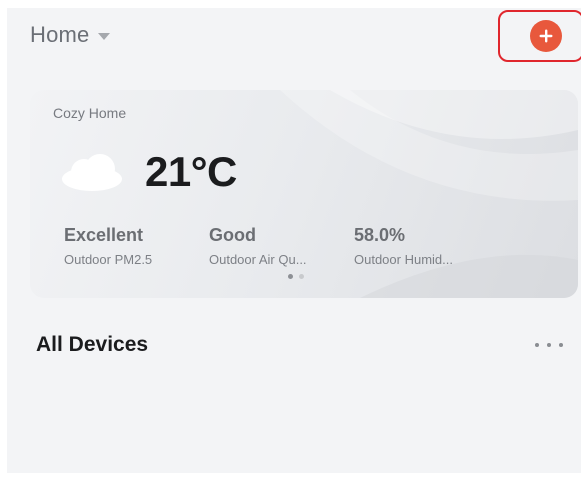  Describe the element at coordinates (294, 38) in the screenshot. I see `top-bar: Home` at that location.